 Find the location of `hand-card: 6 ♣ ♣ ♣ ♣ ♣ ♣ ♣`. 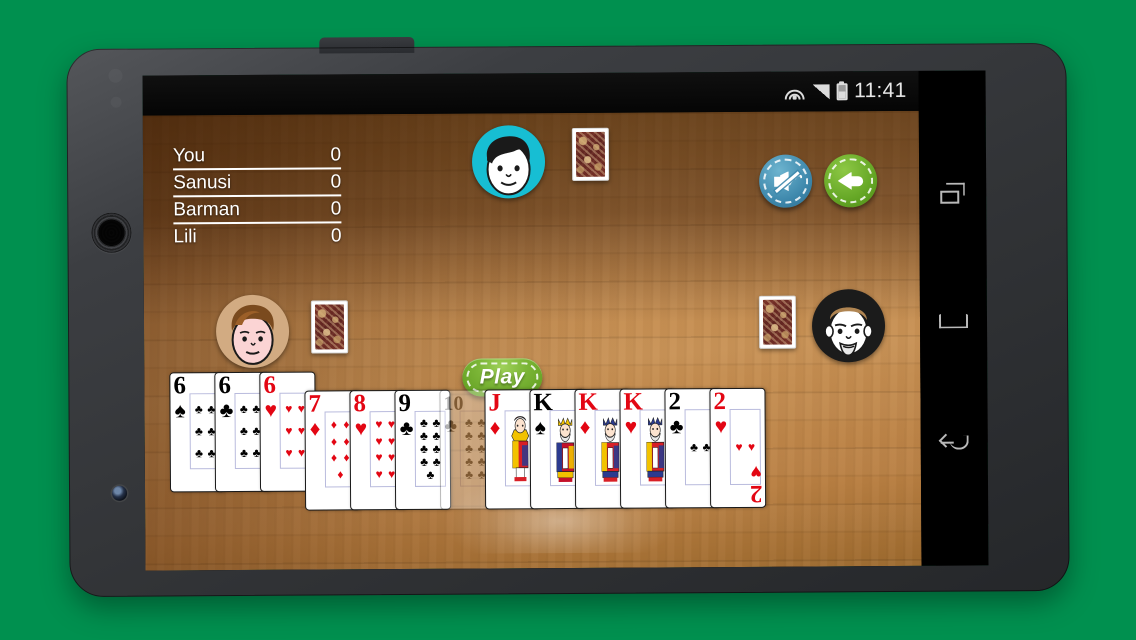

hand-card: 6 ♣ ♣ ♣ ♣ ♣ ♣ ♣ is located at coordinates (243, 432).